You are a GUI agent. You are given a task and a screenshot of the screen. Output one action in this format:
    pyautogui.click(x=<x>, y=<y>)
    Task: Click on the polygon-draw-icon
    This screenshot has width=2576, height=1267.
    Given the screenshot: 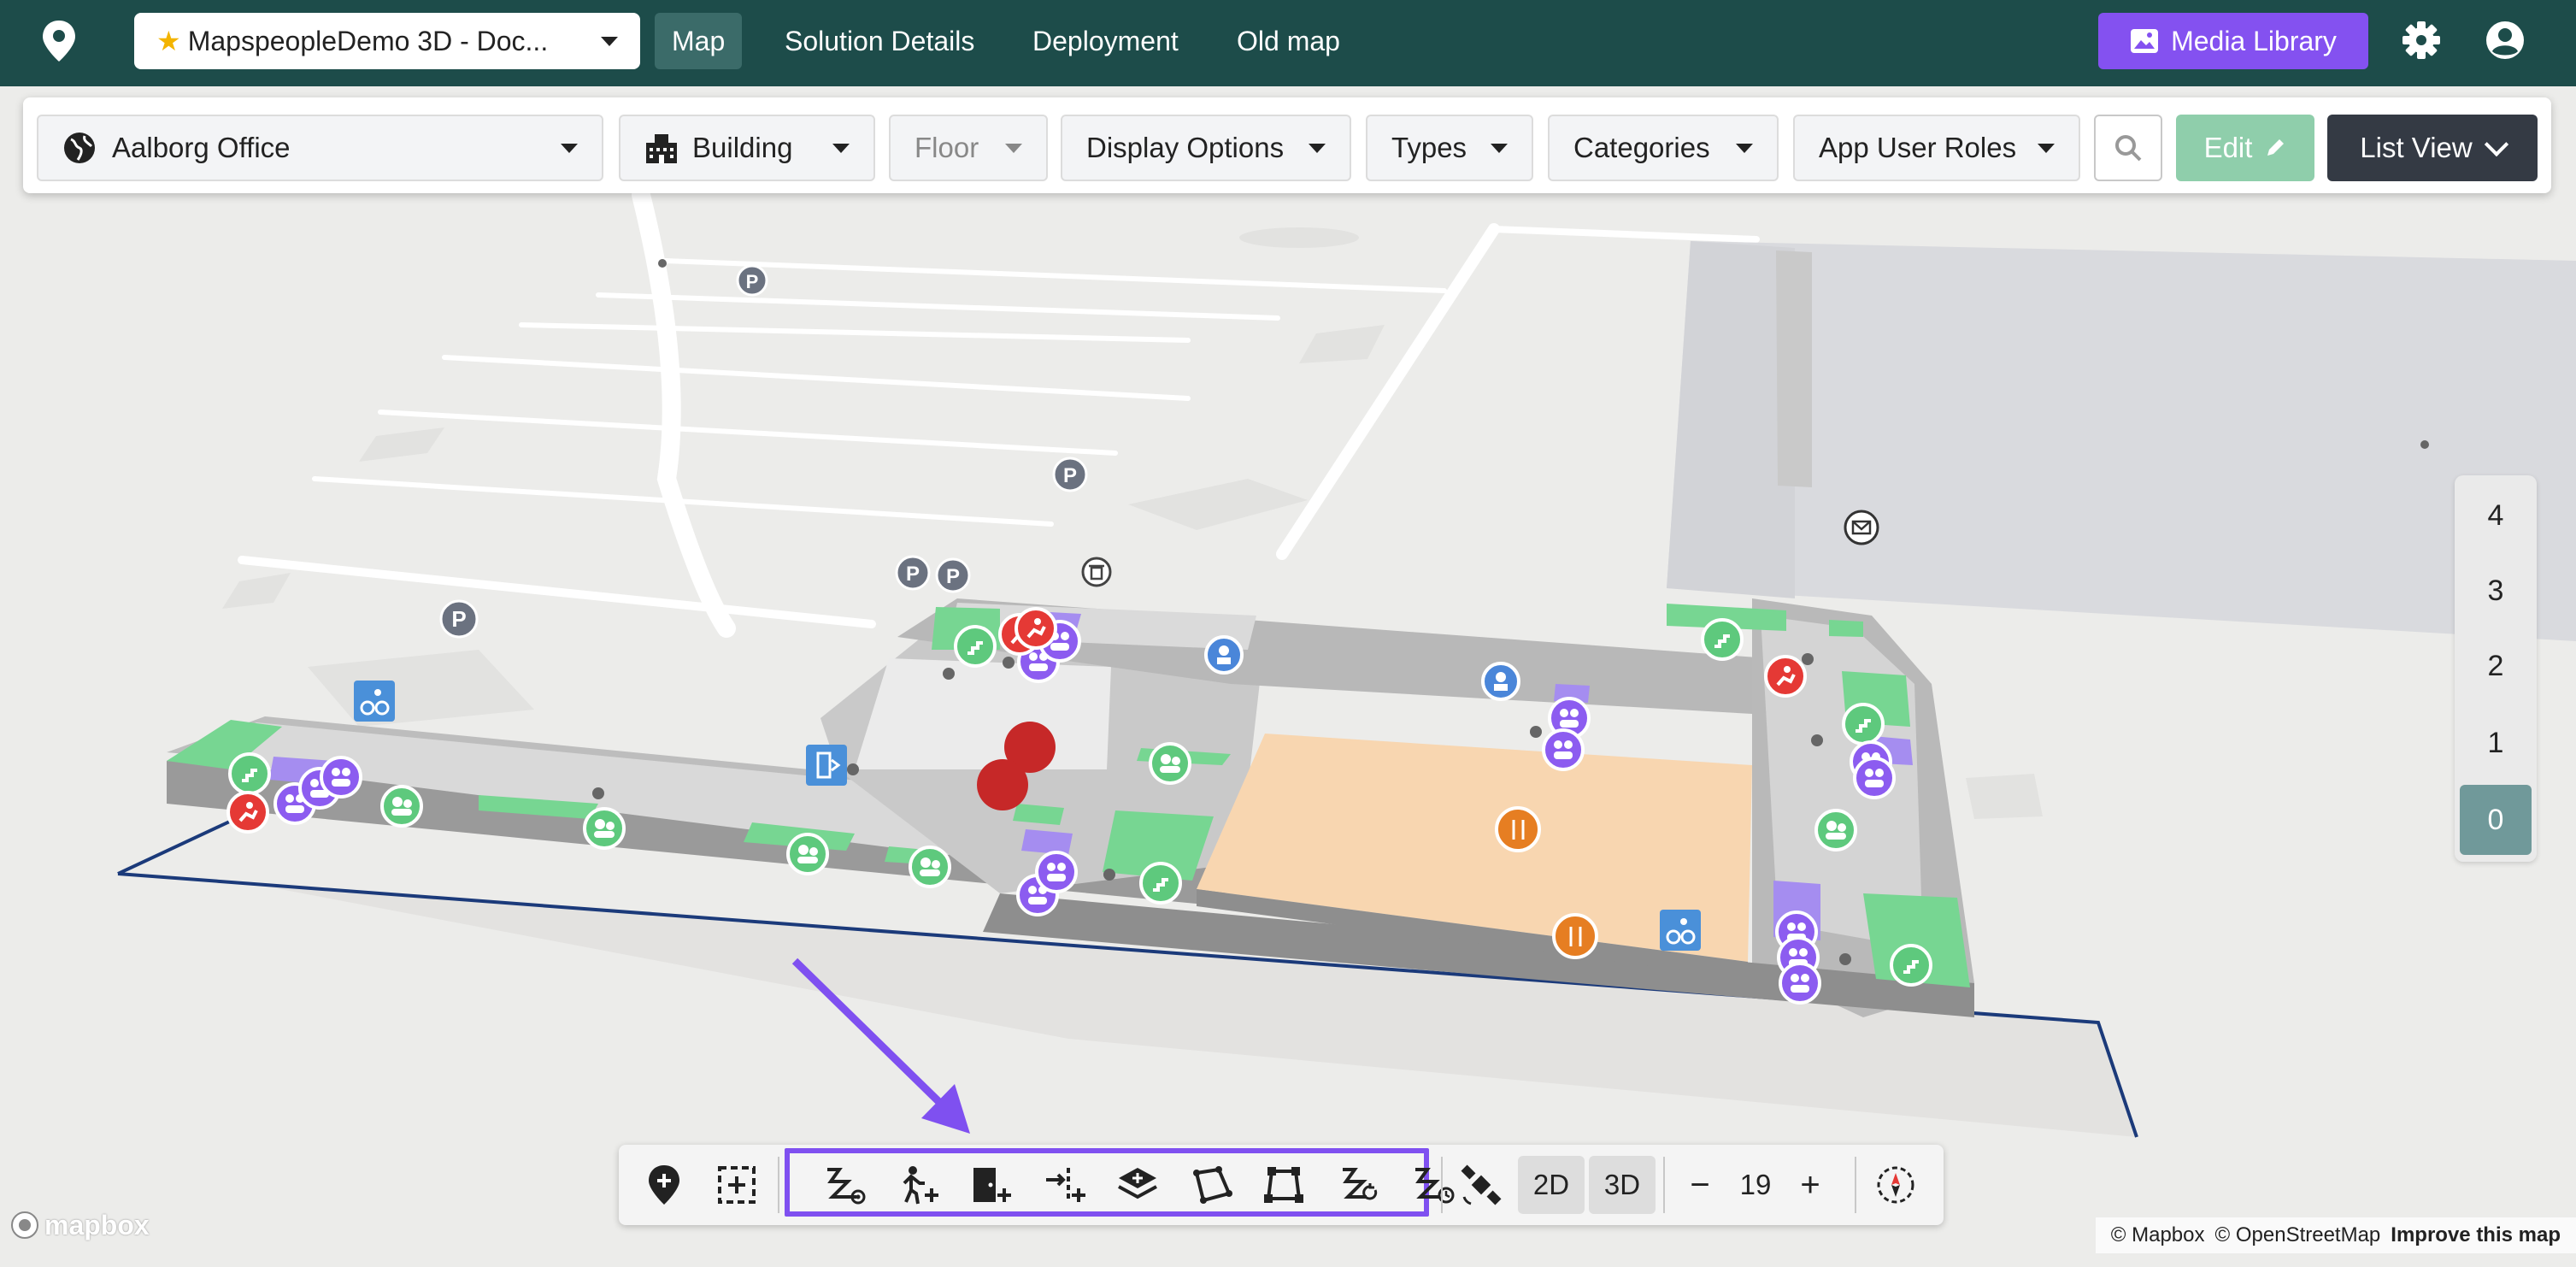 What is the action you would take?
    pyautogui.click(x=1212, y=1185)
    